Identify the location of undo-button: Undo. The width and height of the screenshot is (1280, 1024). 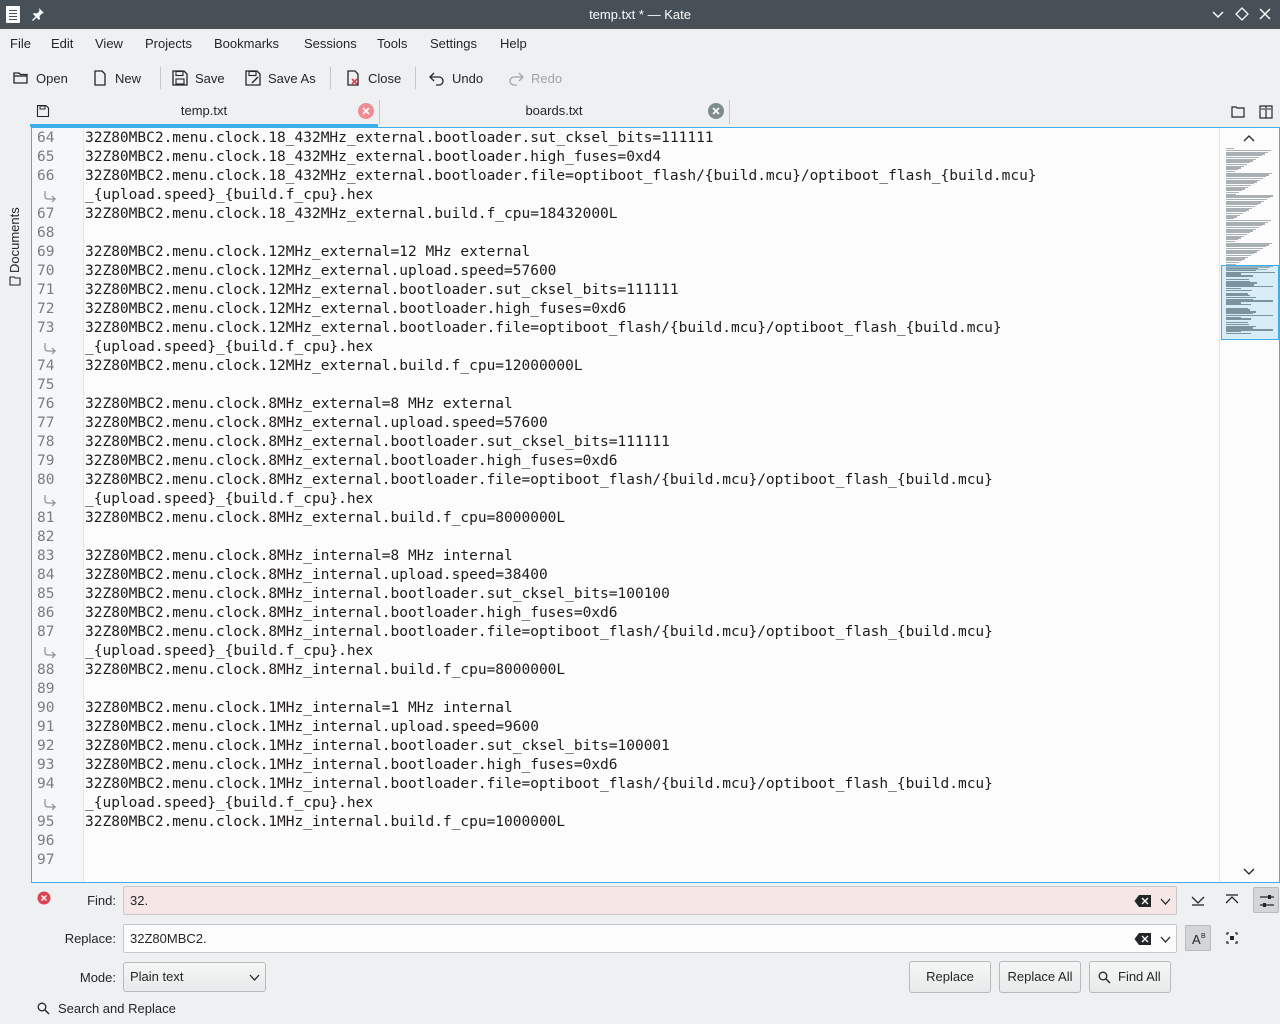
(455, 78).